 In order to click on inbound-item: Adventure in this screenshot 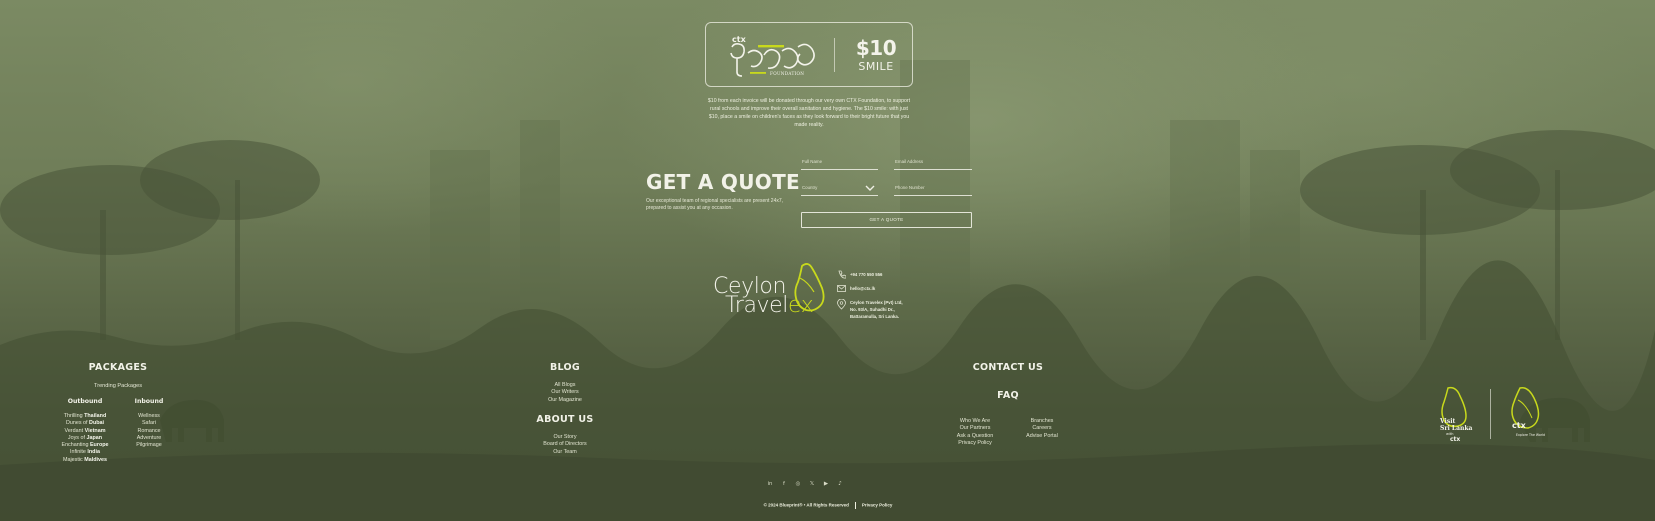, I will do `click(149, 438)`.